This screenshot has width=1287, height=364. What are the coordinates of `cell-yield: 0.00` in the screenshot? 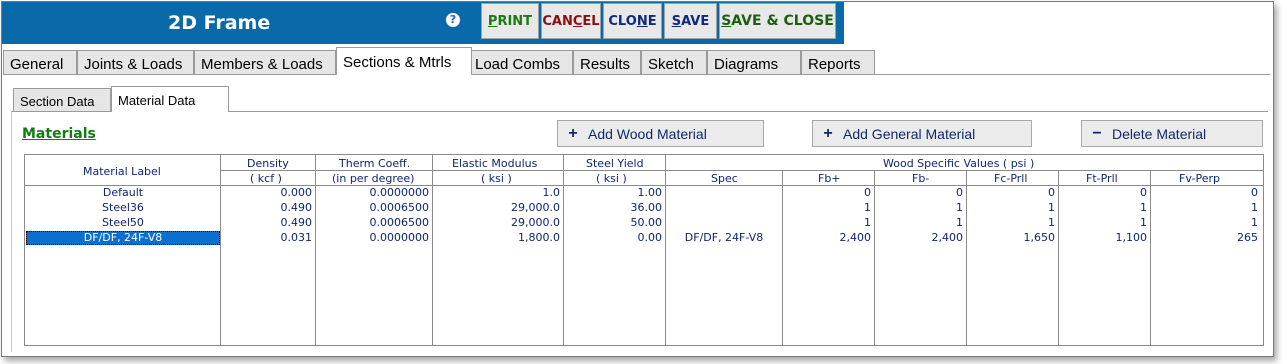 It's located at (603, 237).